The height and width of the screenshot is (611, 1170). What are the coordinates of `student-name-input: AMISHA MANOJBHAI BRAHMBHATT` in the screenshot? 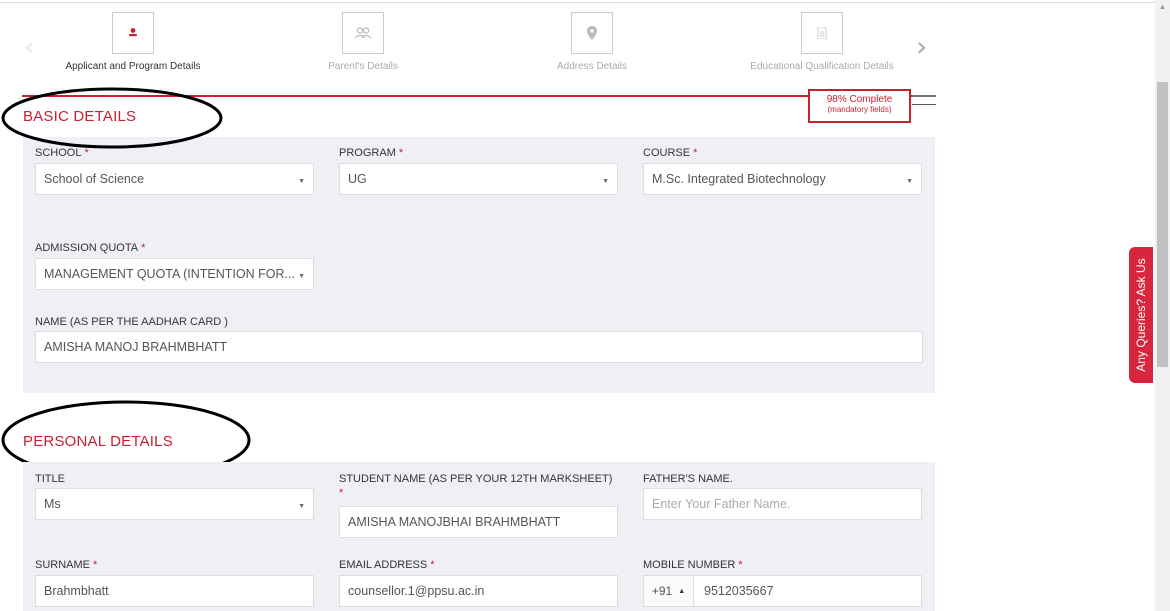 It's located at (478, 522).